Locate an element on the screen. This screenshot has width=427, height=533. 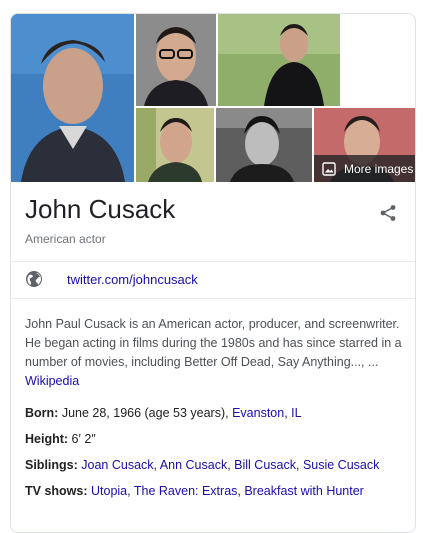
more-images-label: More images is located at coordinates (379, 168).